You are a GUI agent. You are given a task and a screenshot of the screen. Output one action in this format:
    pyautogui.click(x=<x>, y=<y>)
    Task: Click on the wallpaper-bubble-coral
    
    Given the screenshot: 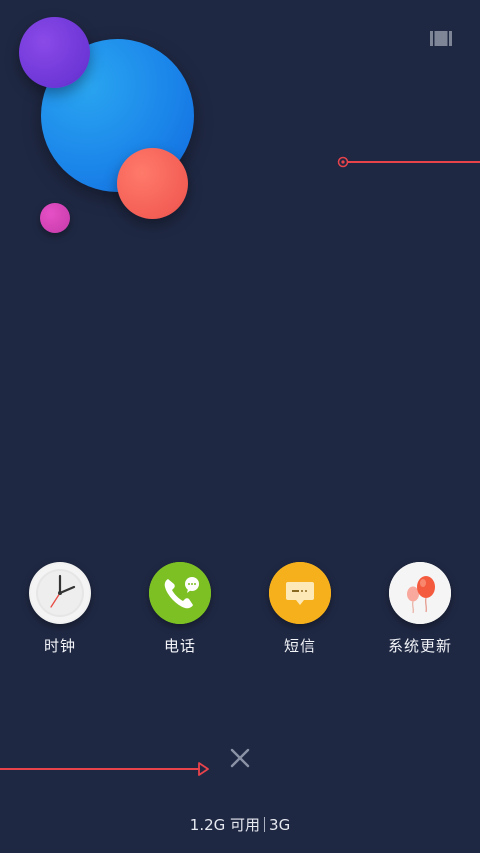 What is the action you would take?
    pyautogui.click(x=152, y=183)
    